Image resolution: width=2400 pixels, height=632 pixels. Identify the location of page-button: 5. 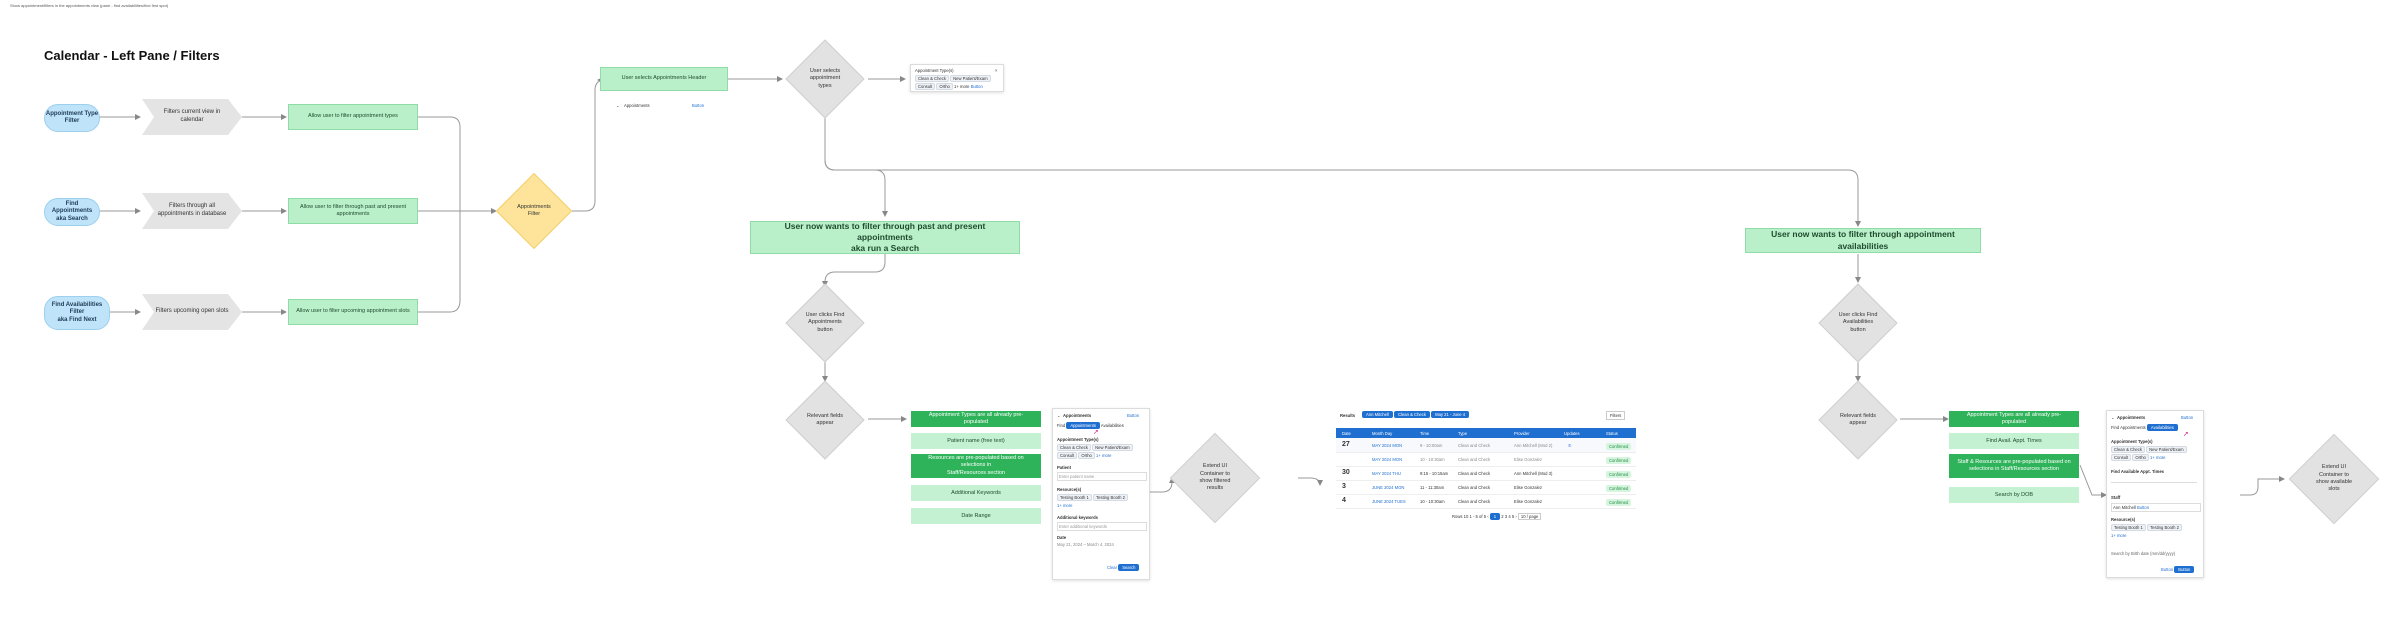
(1513, 516).